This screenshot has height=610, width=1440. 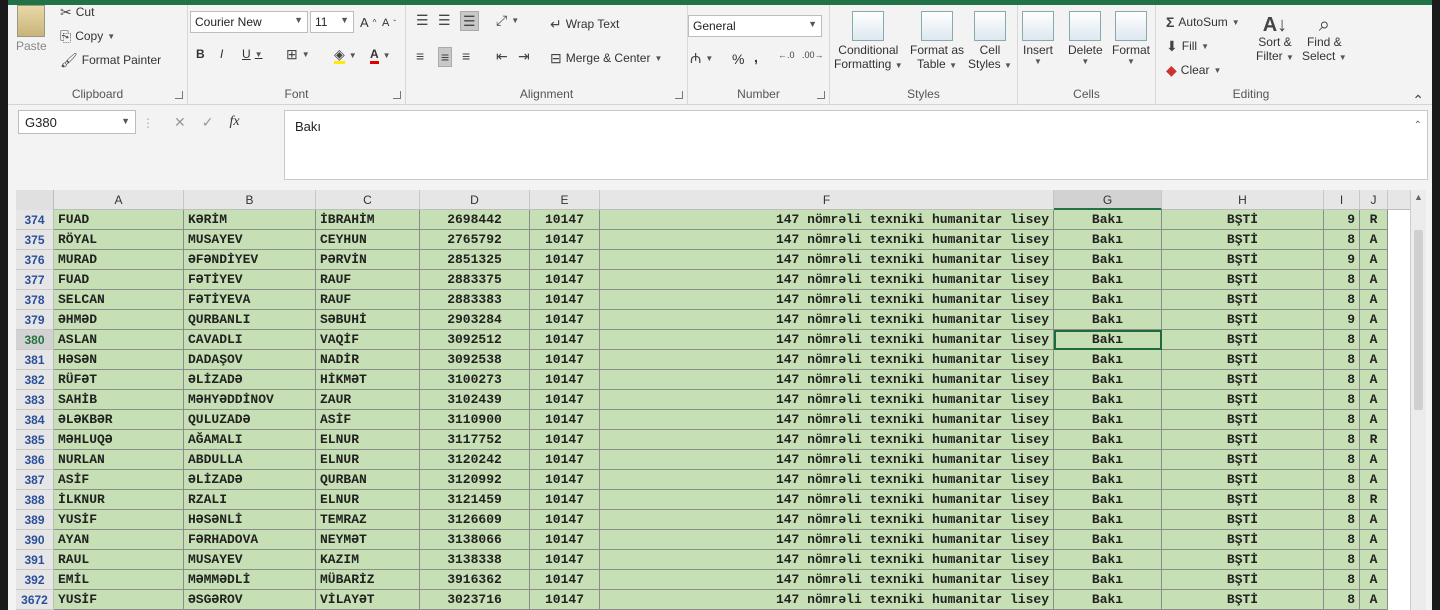 What do you see at coordinates (755, 26) in the screenshot?
I see `number-format-select: General ▼` at bounding box center [755, 26].